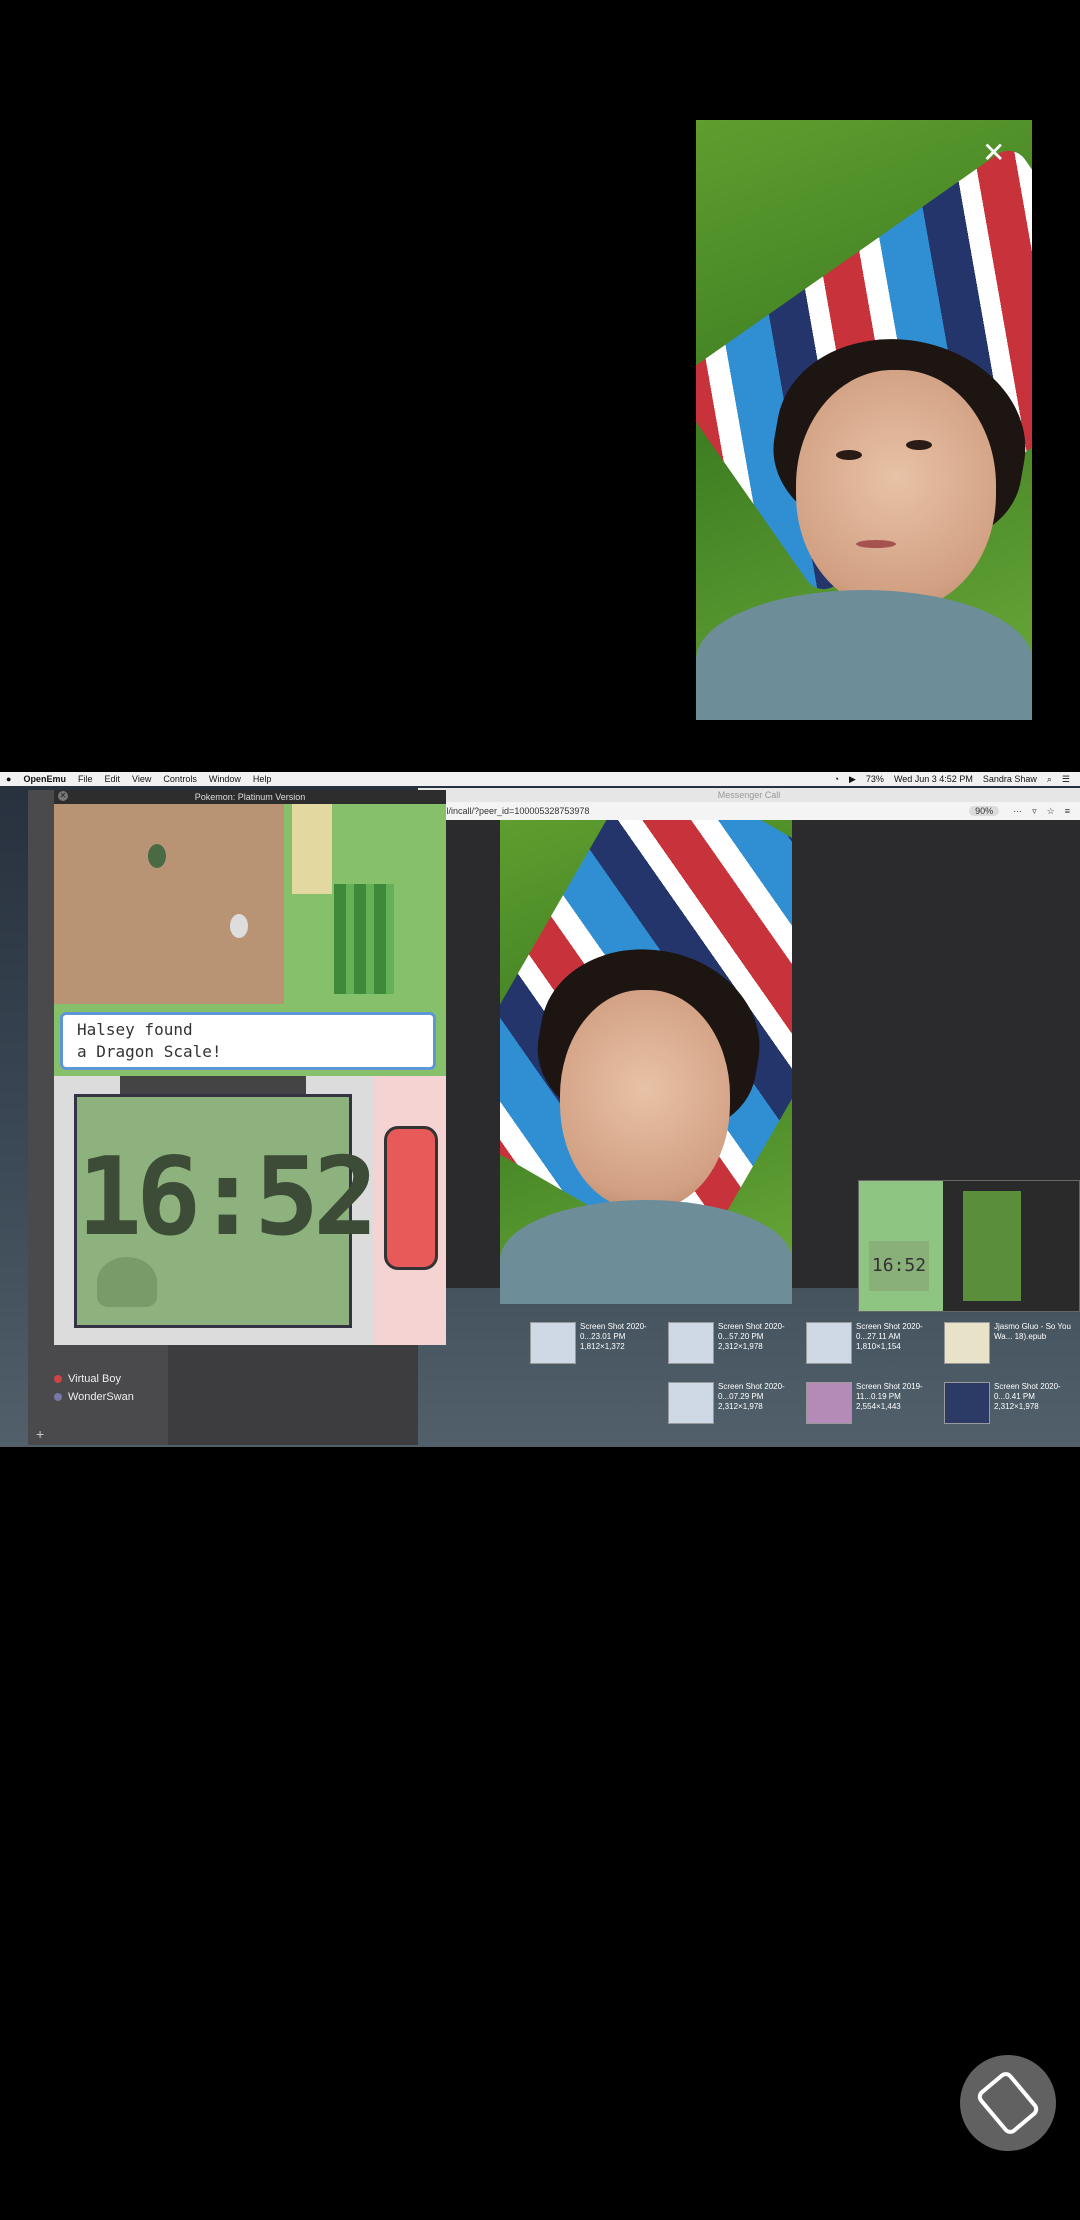  Describe the element at coordinates (239, 926) in the screenshot. I see `player-sprite` at that location.